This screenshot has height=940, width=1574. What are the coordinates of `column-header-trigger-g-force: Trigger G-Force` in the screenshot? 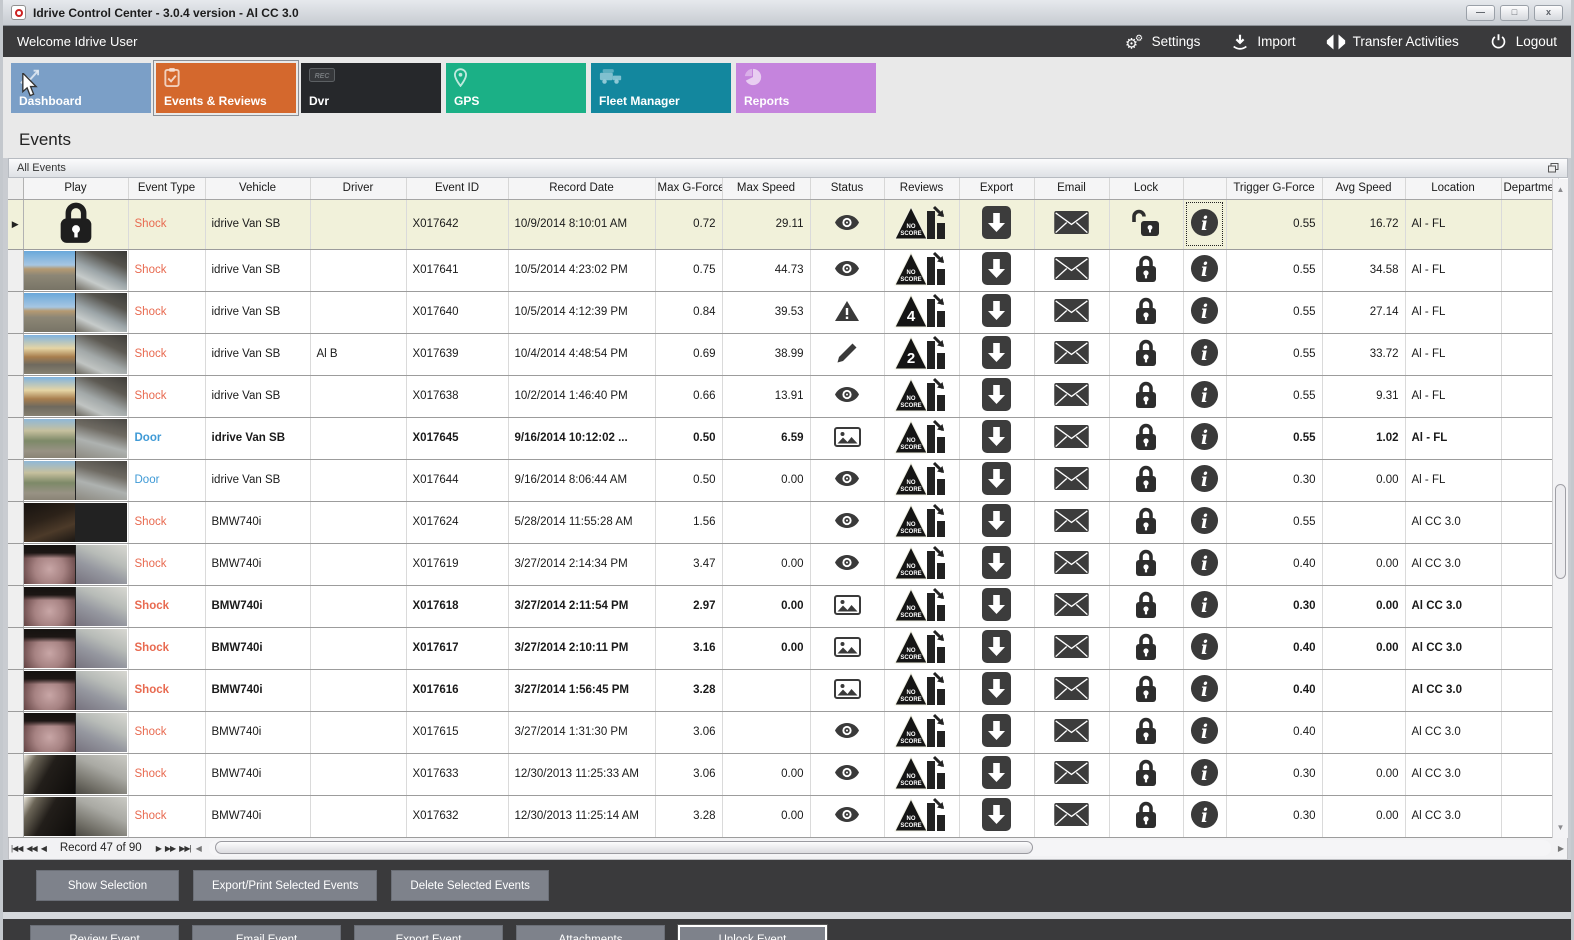 It's located at (1274, 189).